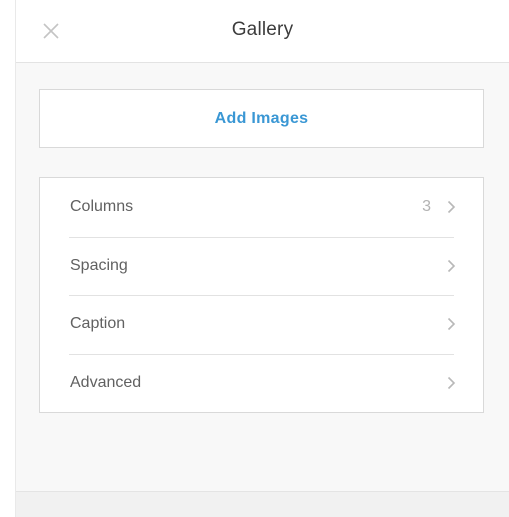 Image resolution: width=509 pixels, height=517 pixels. I want to click on menu-item-label: Columns, so click(102, 206).